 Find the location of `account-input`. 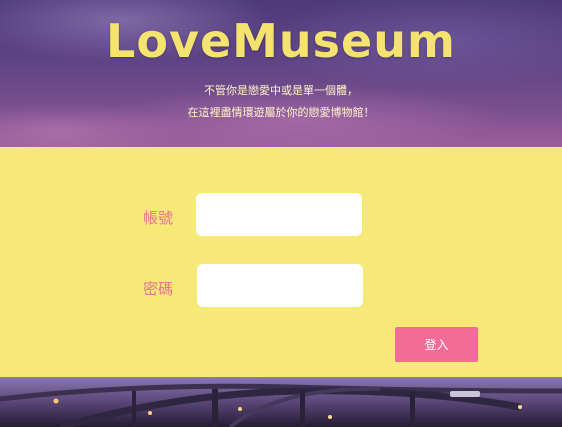

account-input is located at coordinates (279, 214).